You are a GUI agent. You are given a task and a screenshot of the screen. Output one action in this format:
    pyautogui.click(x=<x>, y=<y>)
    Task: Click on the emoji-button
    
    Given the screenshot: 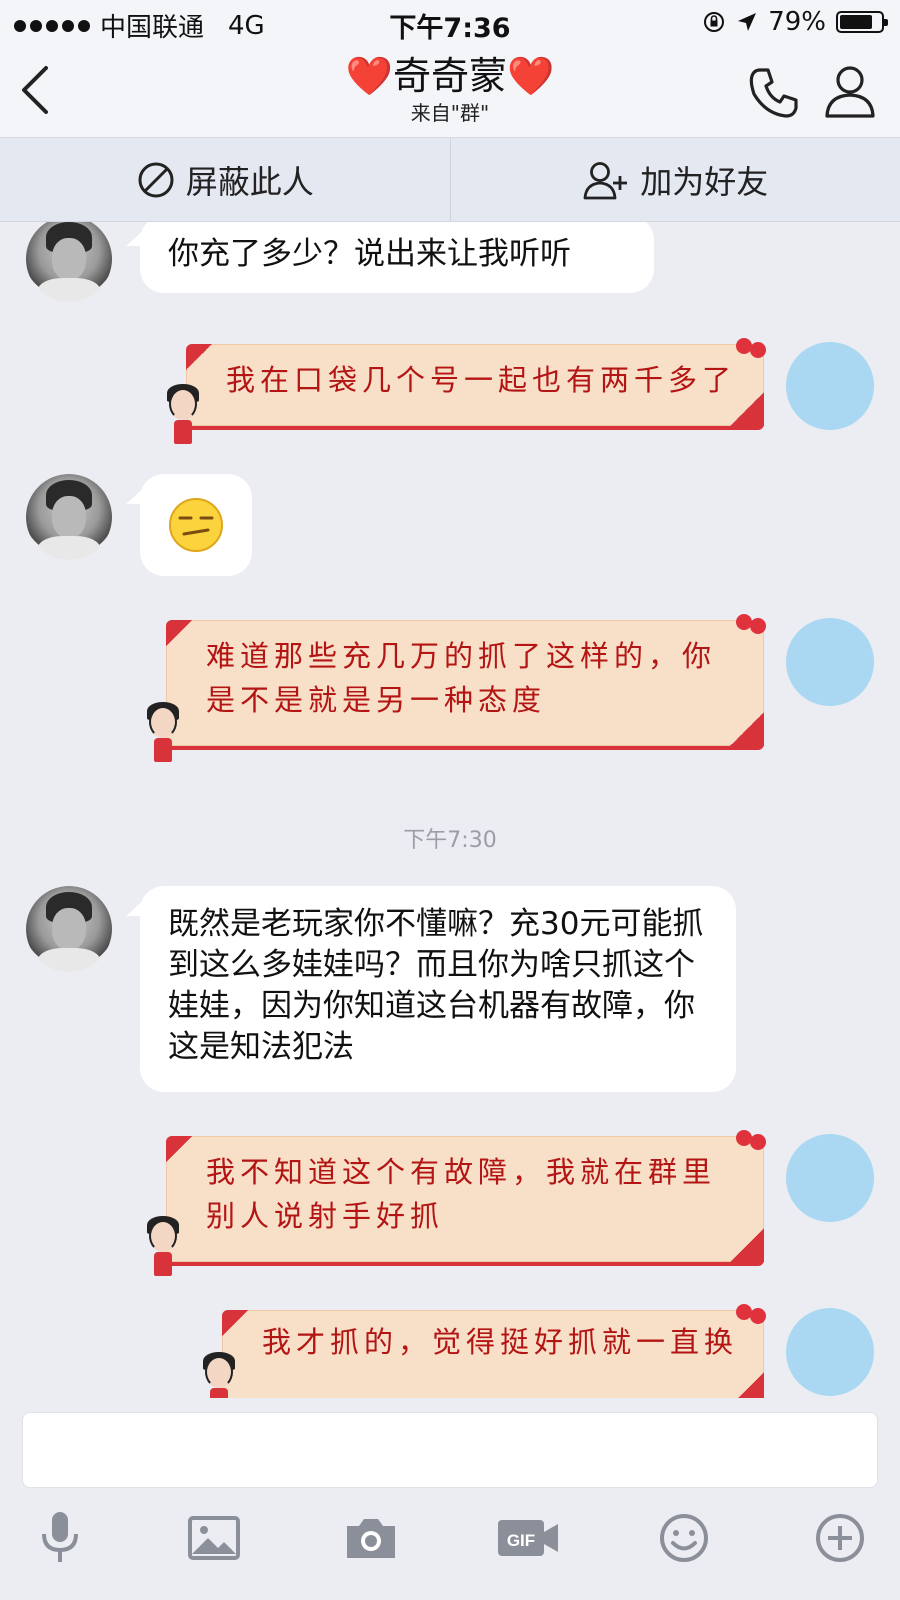 What is the action you would take?
    pyautogui.click(x=684, y=1538)
    